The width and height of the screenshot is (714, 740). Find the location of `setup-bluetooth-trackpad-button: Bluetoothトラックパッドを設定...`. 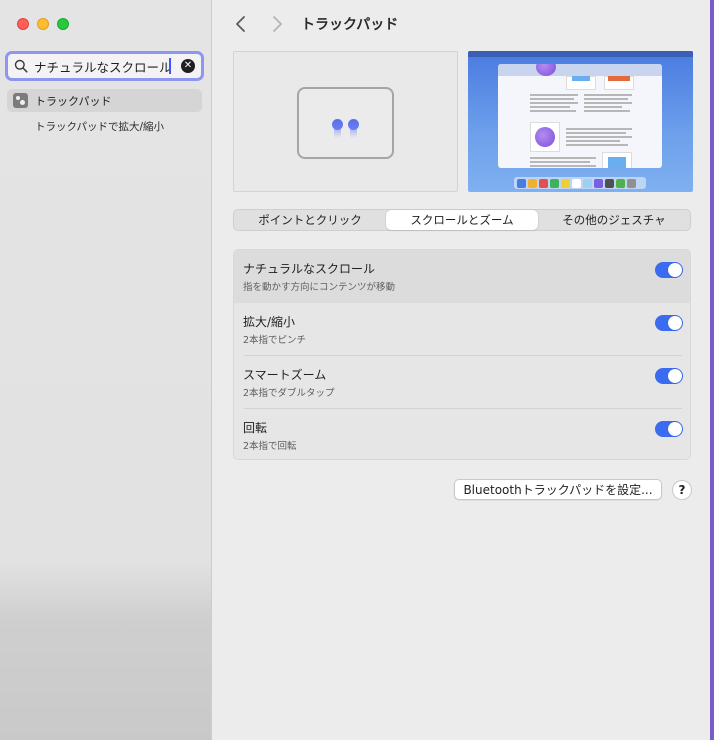

setup-bluetooth-trackpad-button: Bluetoothトラックパッドを設定... is located at coordinates (558, 489).